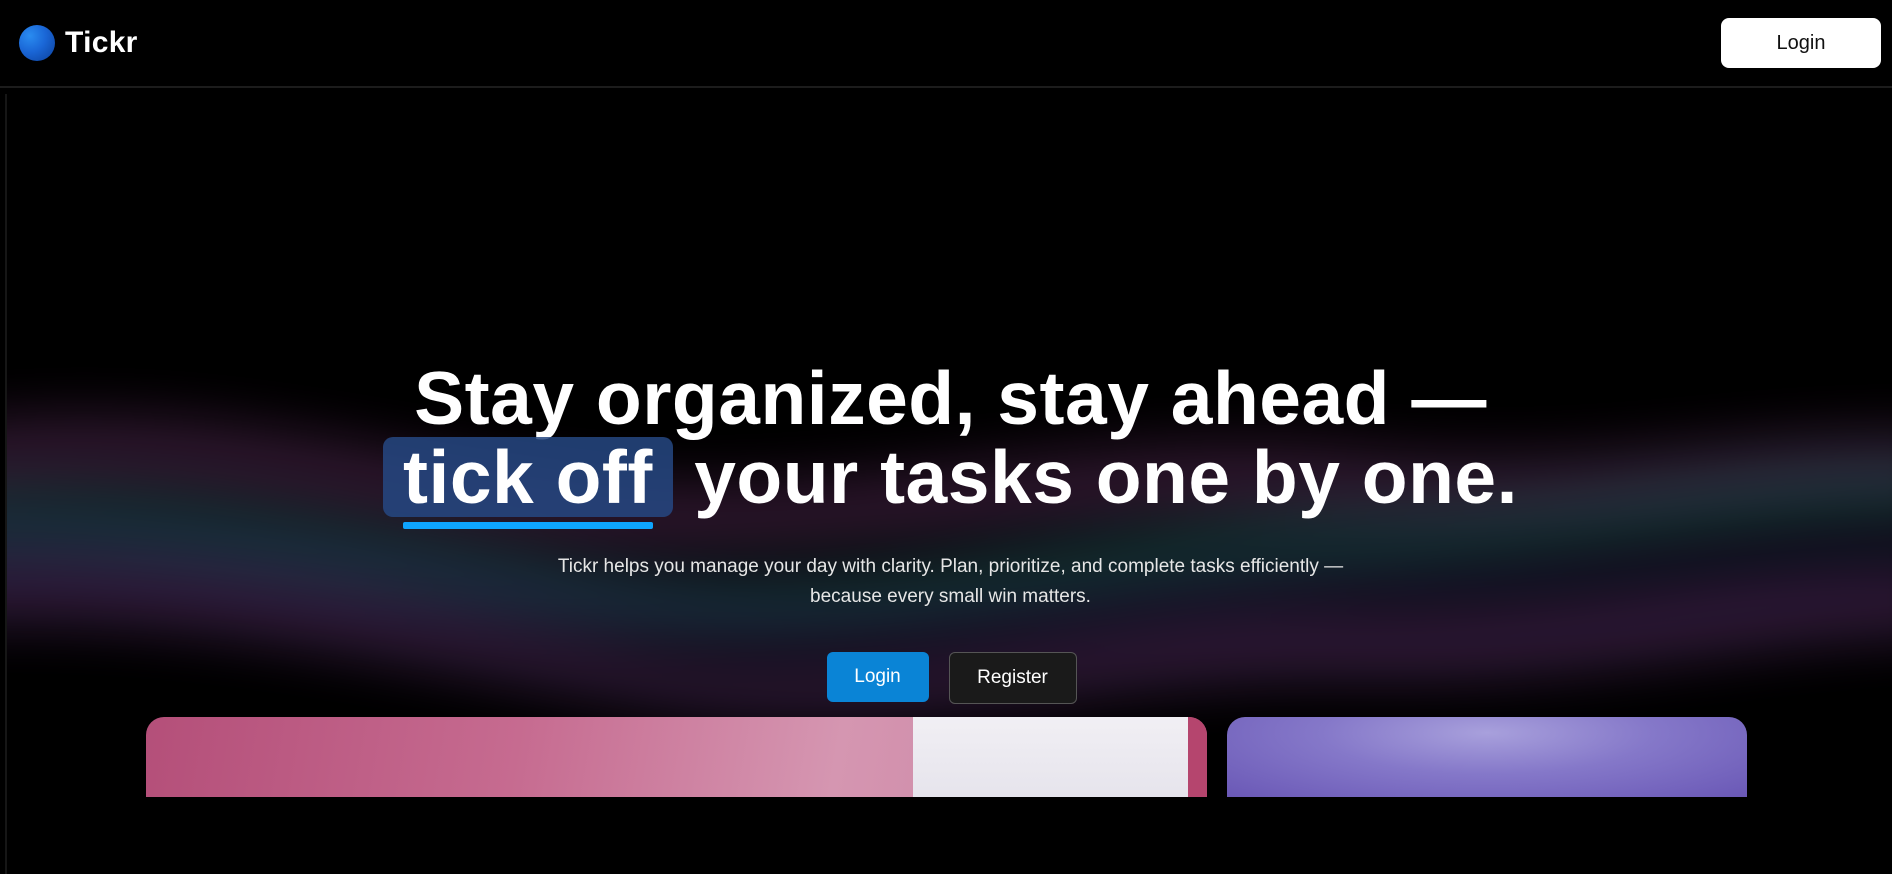  What do you see at coordinates (676, 757) in the screenshot?
I see `preview-card-pink` at bounding box center [676, 757].